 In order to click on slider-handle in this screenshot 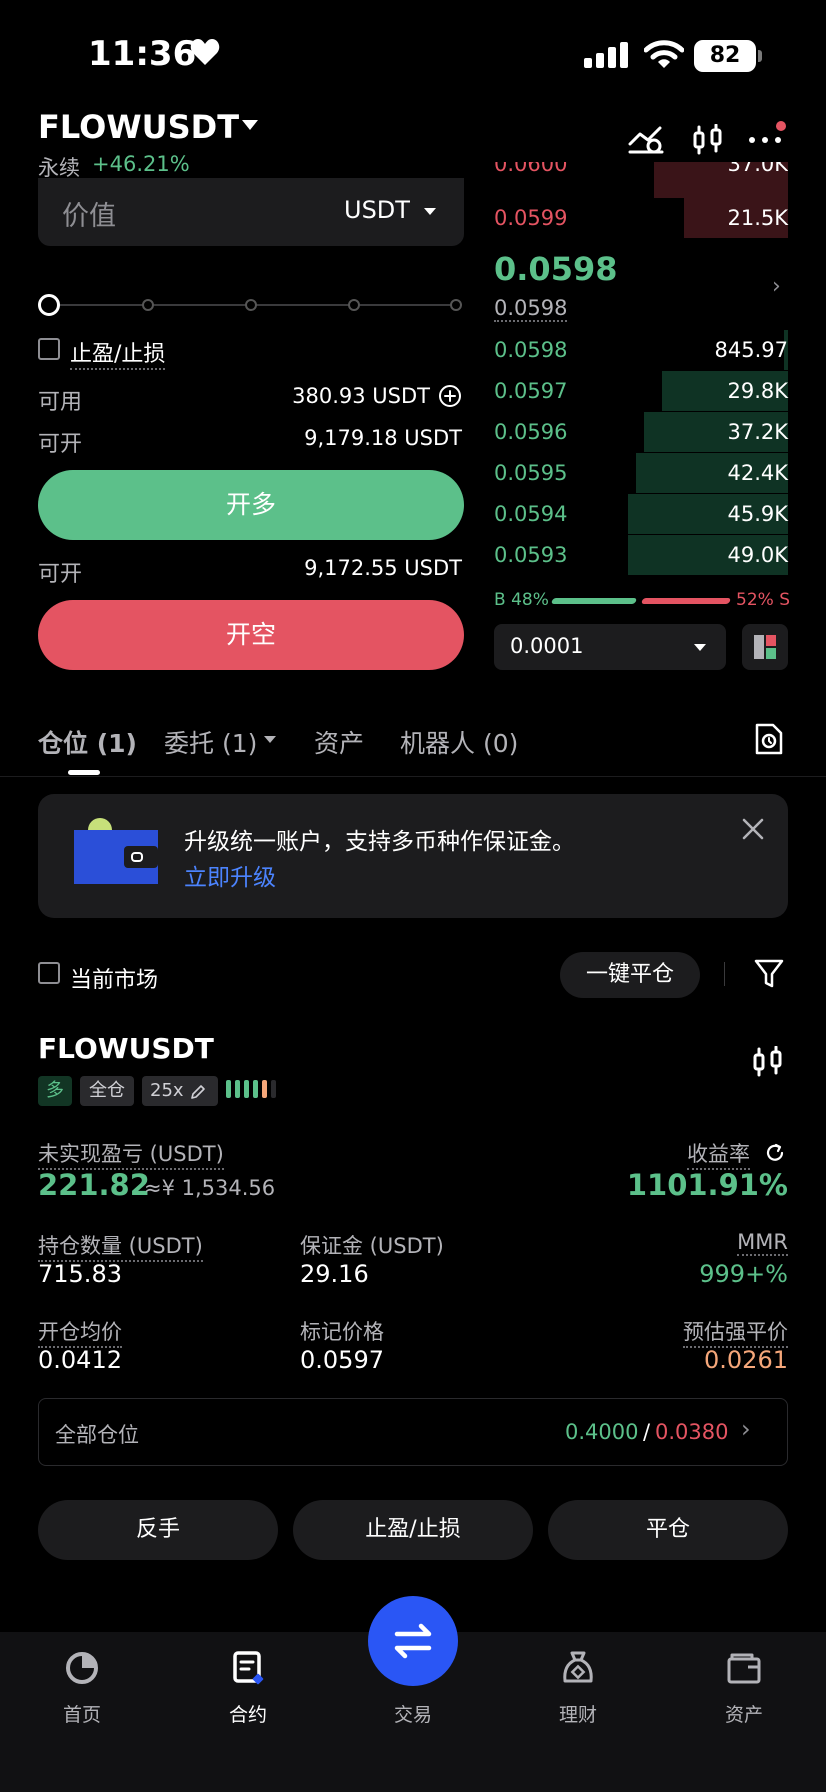, I will do `click(49, 305)`.